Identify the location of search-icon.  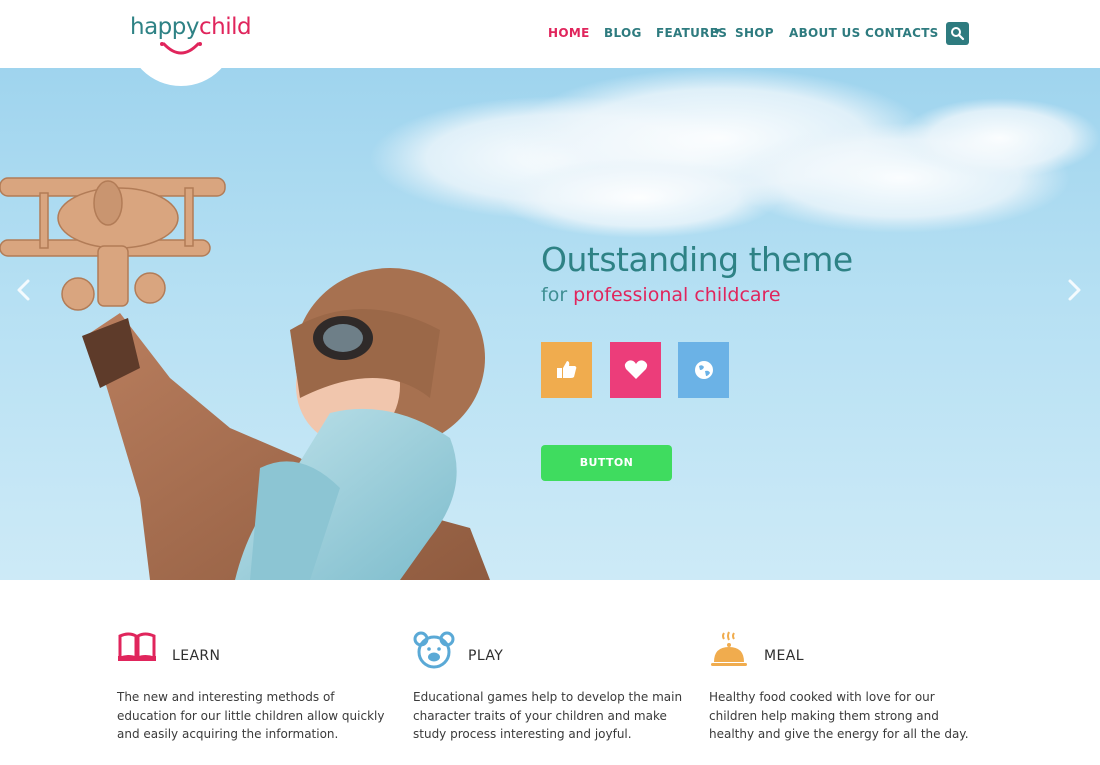
(958, 34).